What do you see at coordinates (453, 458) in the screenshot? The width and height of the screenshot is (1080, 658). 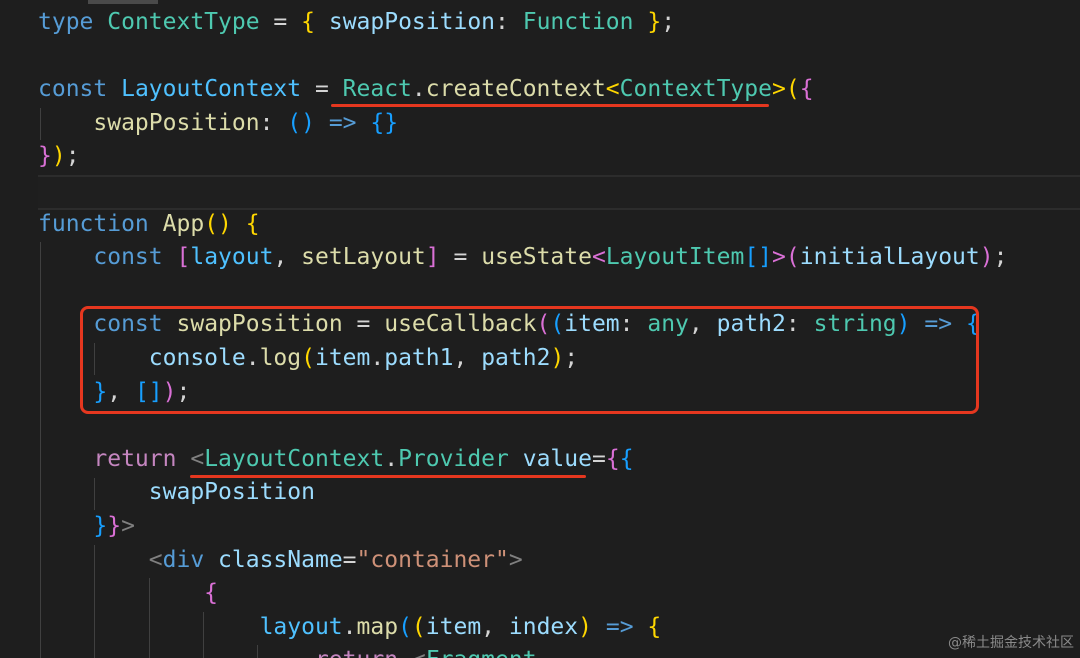 I see `code-token: Provider` at bounding box center [453, 458].